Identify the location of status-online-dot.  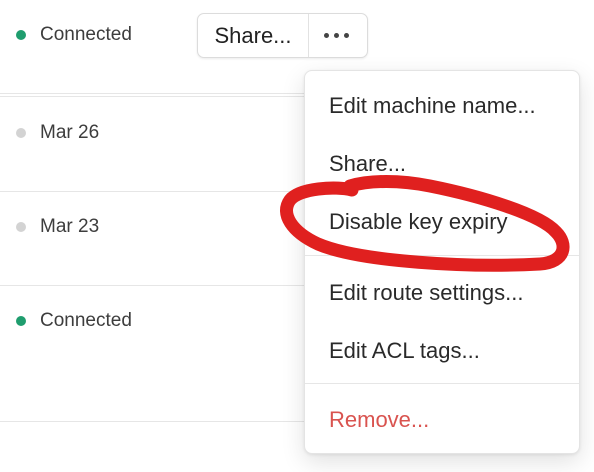
(21, 321).